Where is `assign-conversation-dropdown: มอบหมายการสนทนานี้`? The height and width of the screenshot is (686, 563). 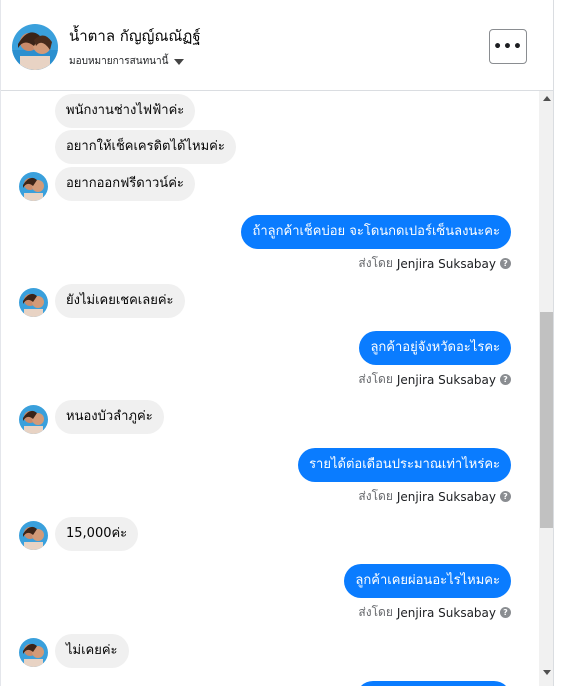 assign-conversation-dropdown: มอบหมายการสนทนานี้ is located at coordinates (127, 61).